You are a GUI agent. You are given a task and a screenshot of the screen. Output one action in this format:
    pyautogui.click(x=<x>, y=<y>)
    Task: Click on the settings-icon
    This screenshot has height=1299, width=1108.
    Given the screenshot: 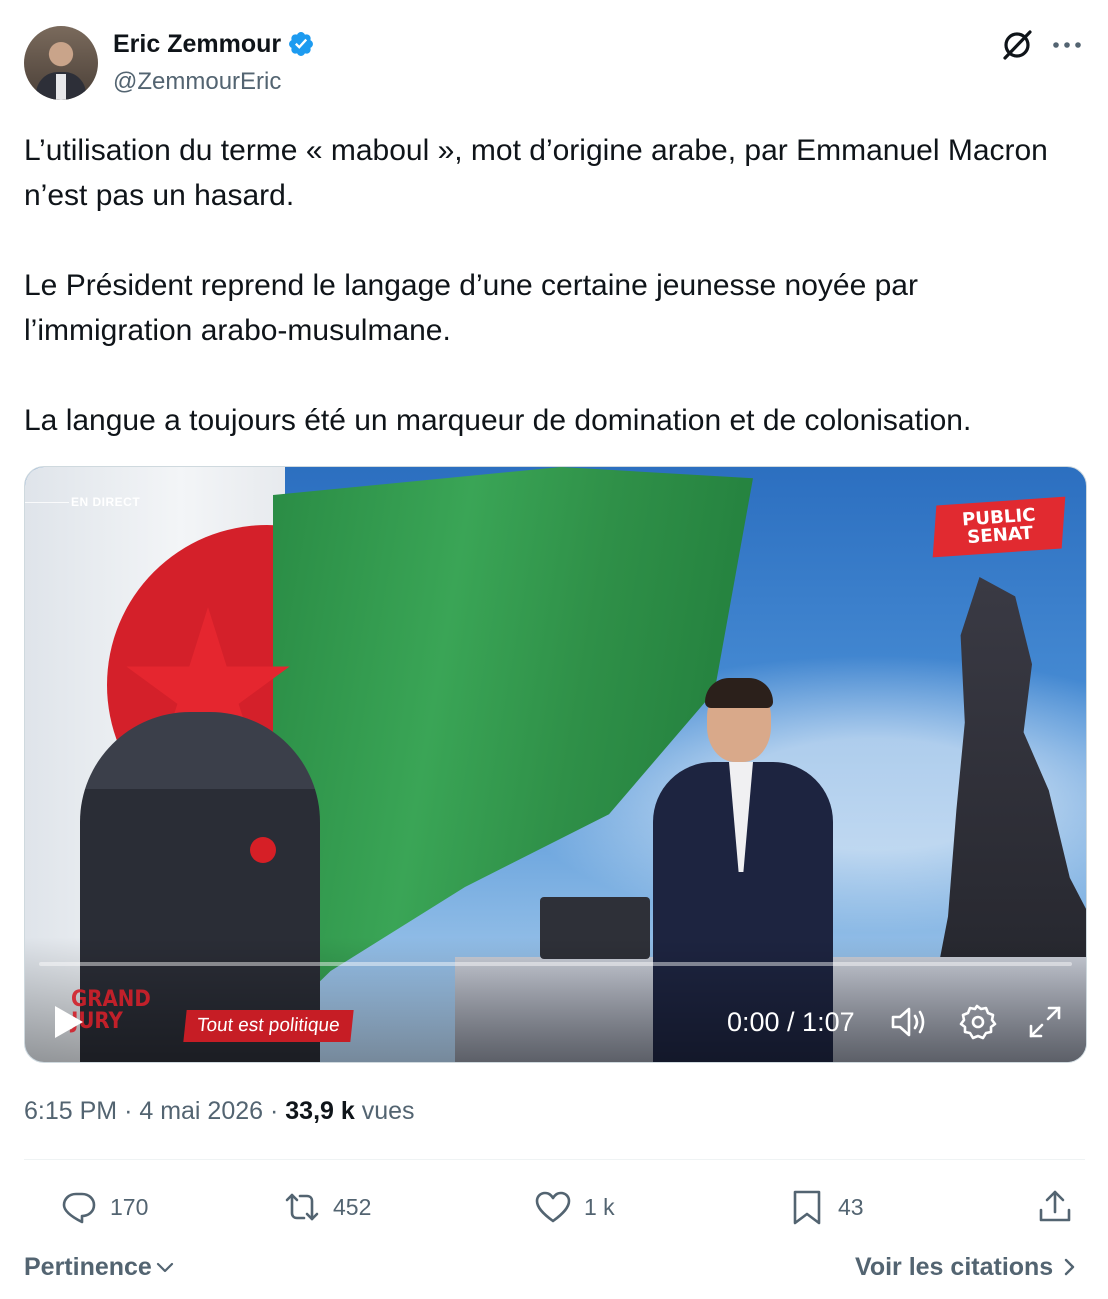 What is the action you would take?
    pyautogui.click(x=977, y=1022)
    